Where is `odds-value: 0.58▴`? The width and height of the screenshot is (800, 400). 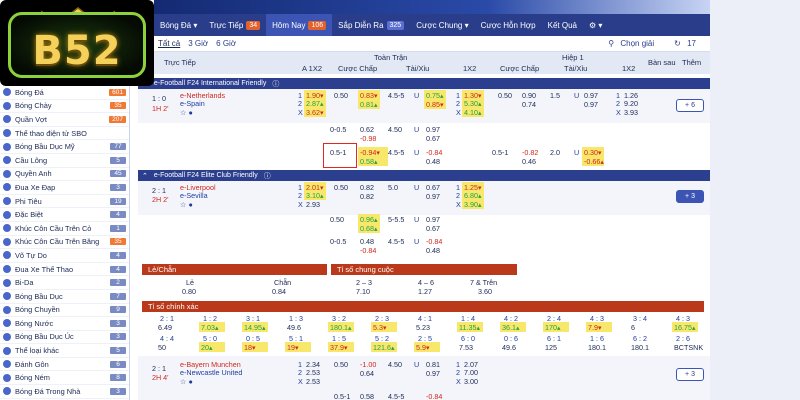
odds-value: 0.58▴ is located at coordinates (369, 161).